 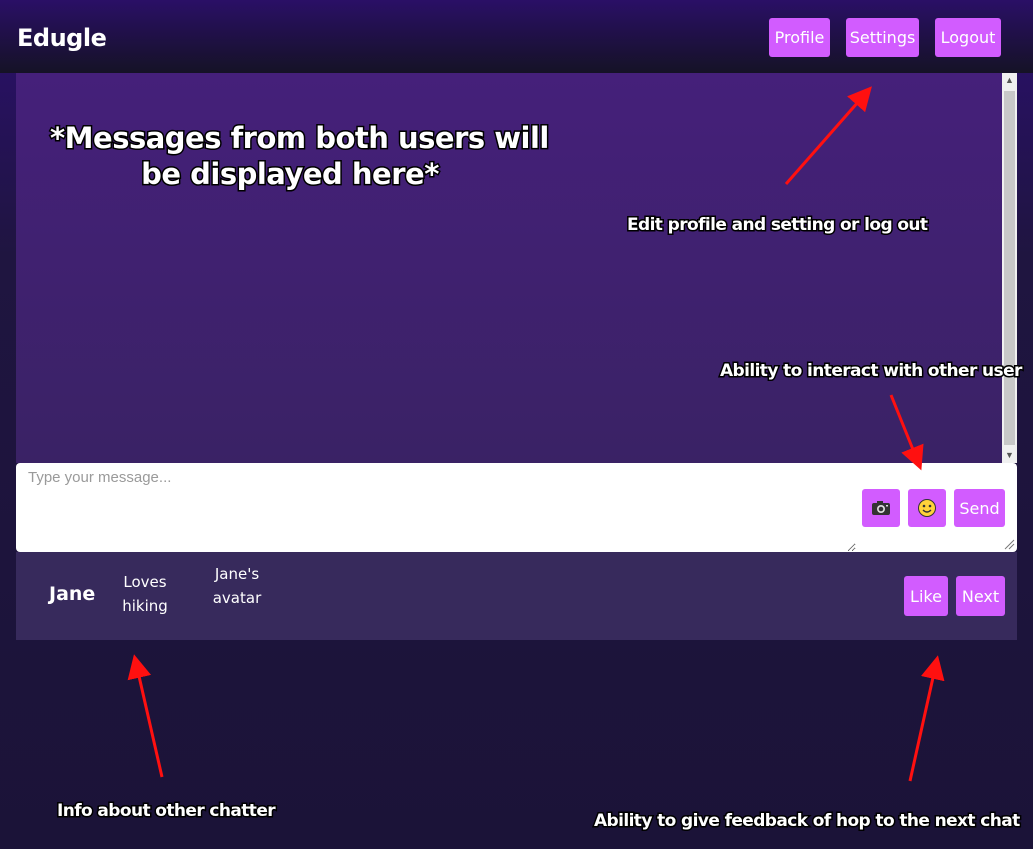 What do you see at coordinates (777, 225) in the screenshot?
I see `edit-annotation: Edit profile and setting or log out` at bounding box center [777, 225].